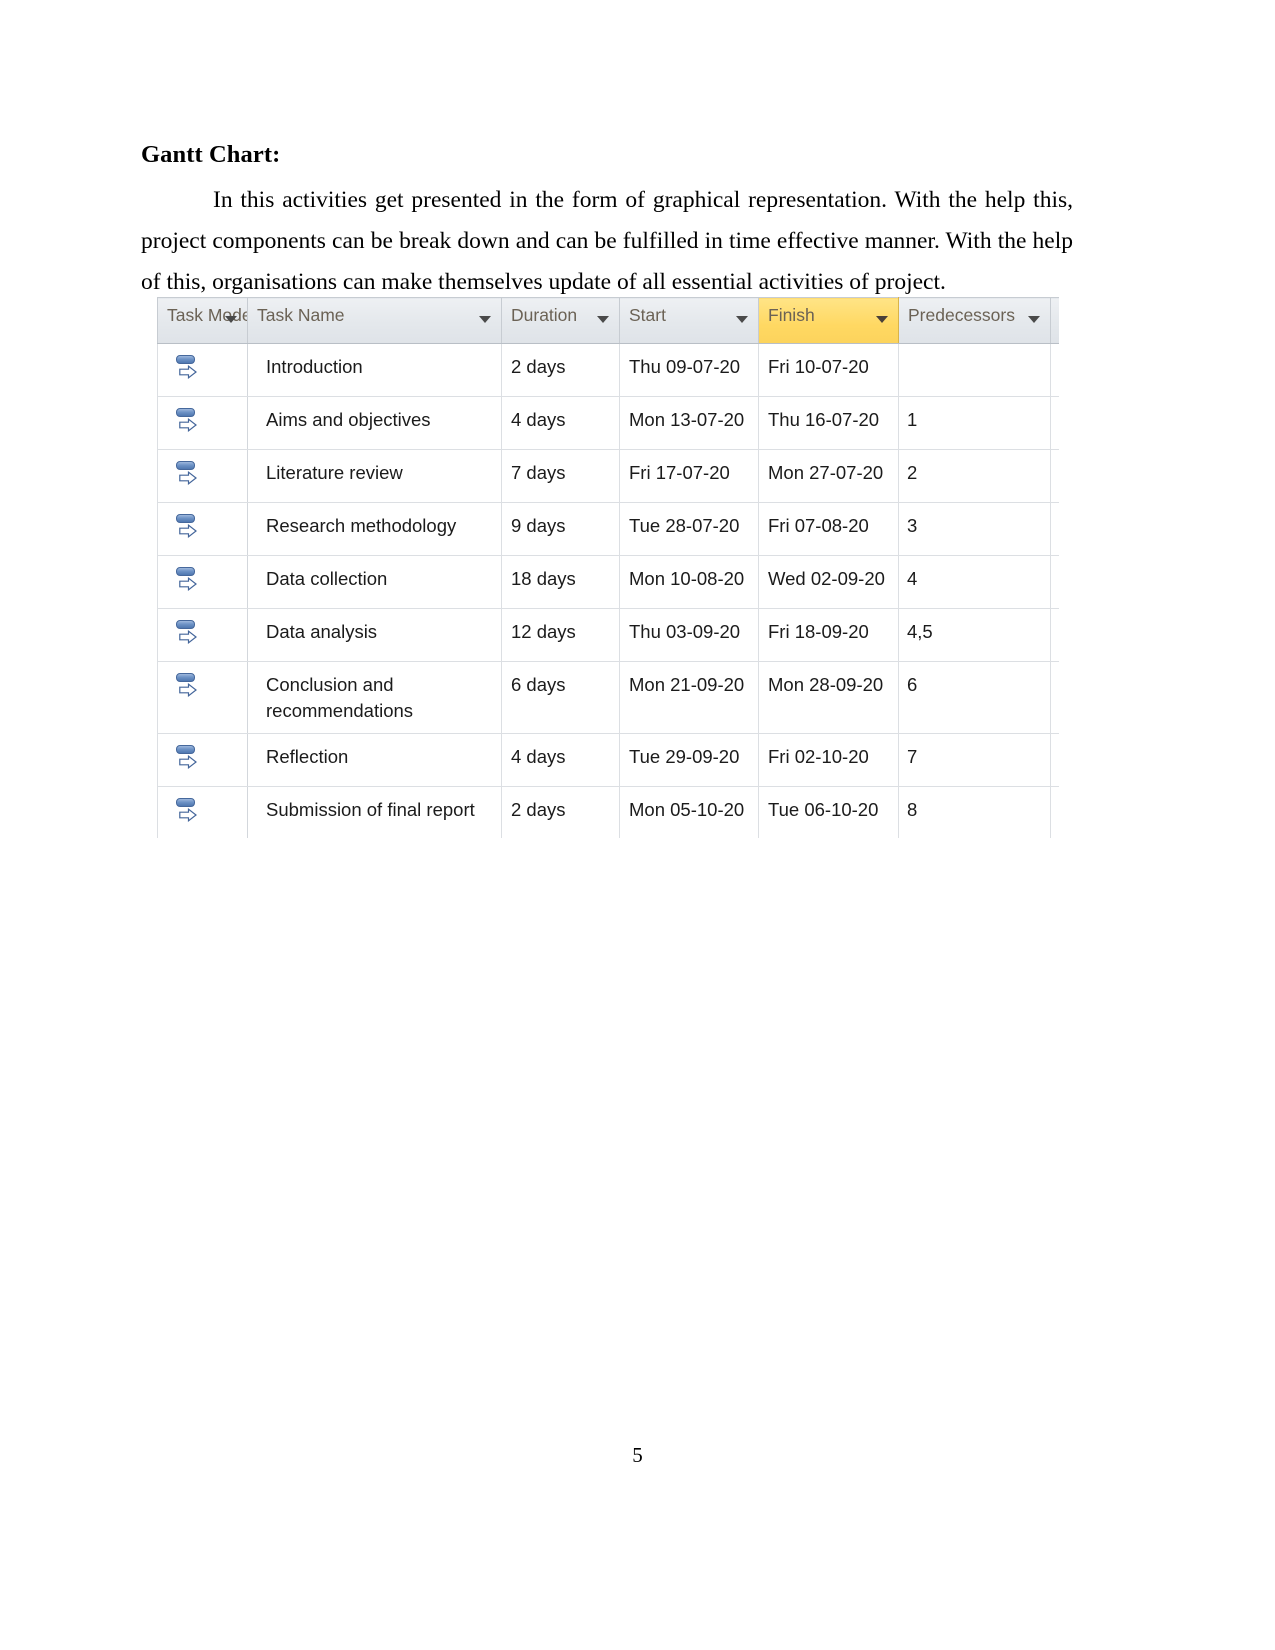 This screenshot has height=1650, width=1275. Describe the element at coordinates (374, 370) in the screenshot. I see `cell-task-name: Introduction` at that location.